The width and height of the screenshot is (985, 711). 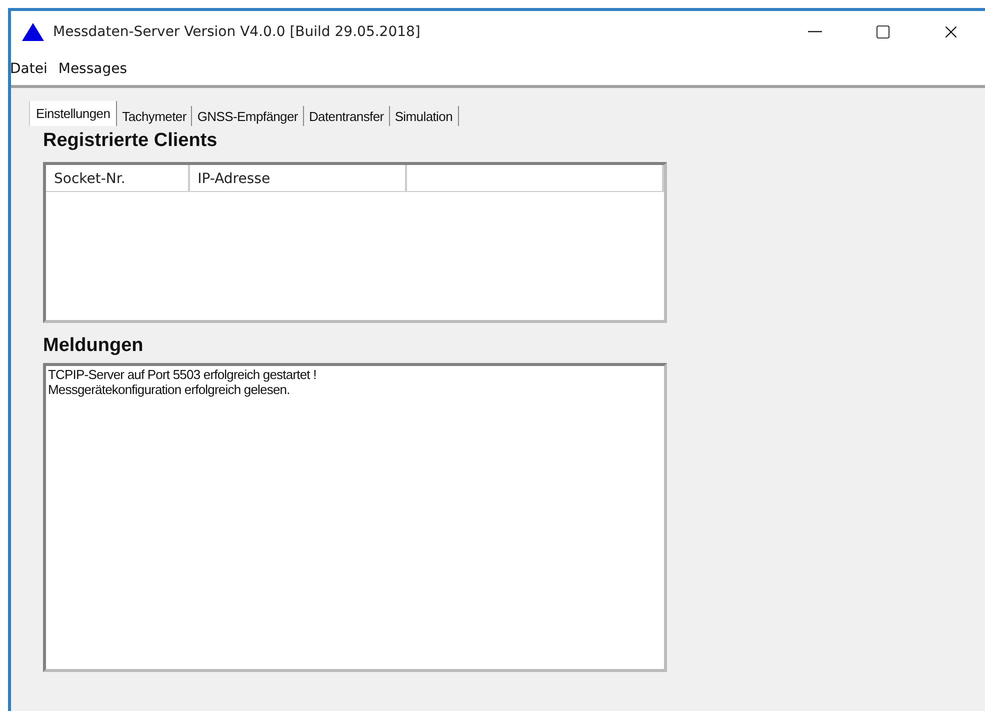 I want to click on triangle-icon, so click(x=33, y=32).